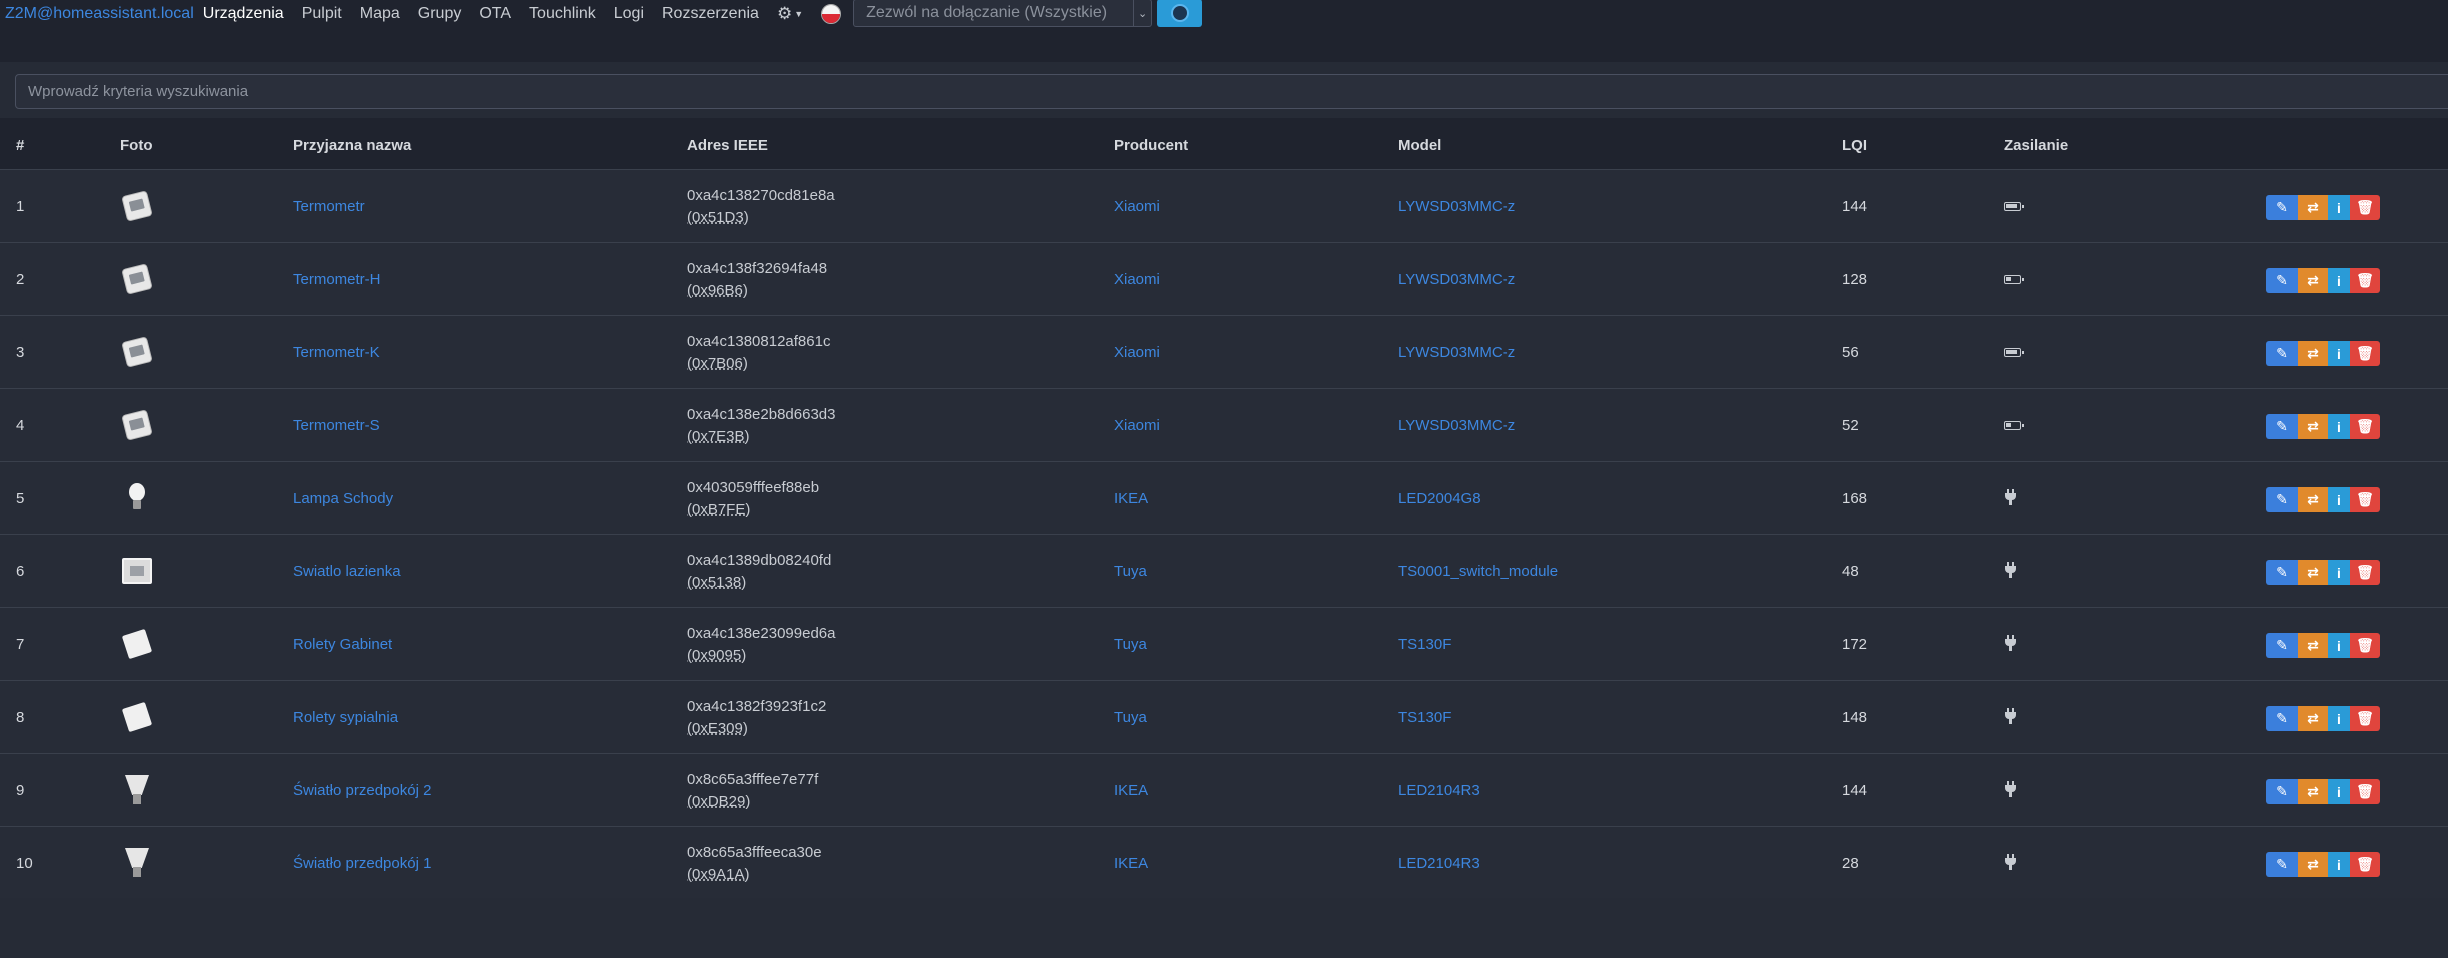 The width and height of the screenshot is (2448, 958). I want to click on device-name-link: Termometr-H, so click(337, 279).